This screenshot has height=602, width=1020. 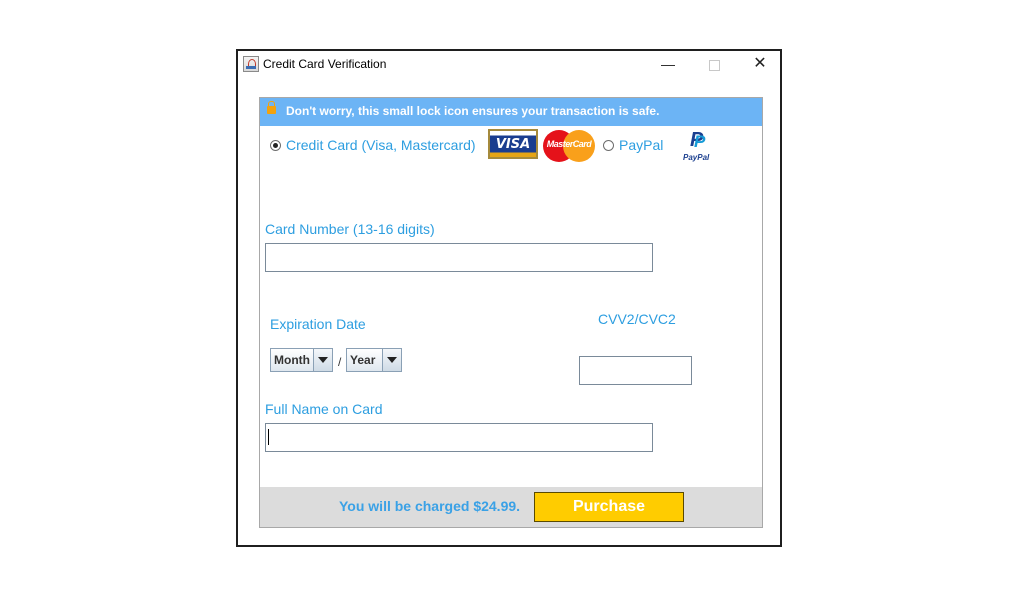 What do you see at coordinates (459, 257) in the screenshot?
I see `card-number-input` at bounding box center [459, 257].